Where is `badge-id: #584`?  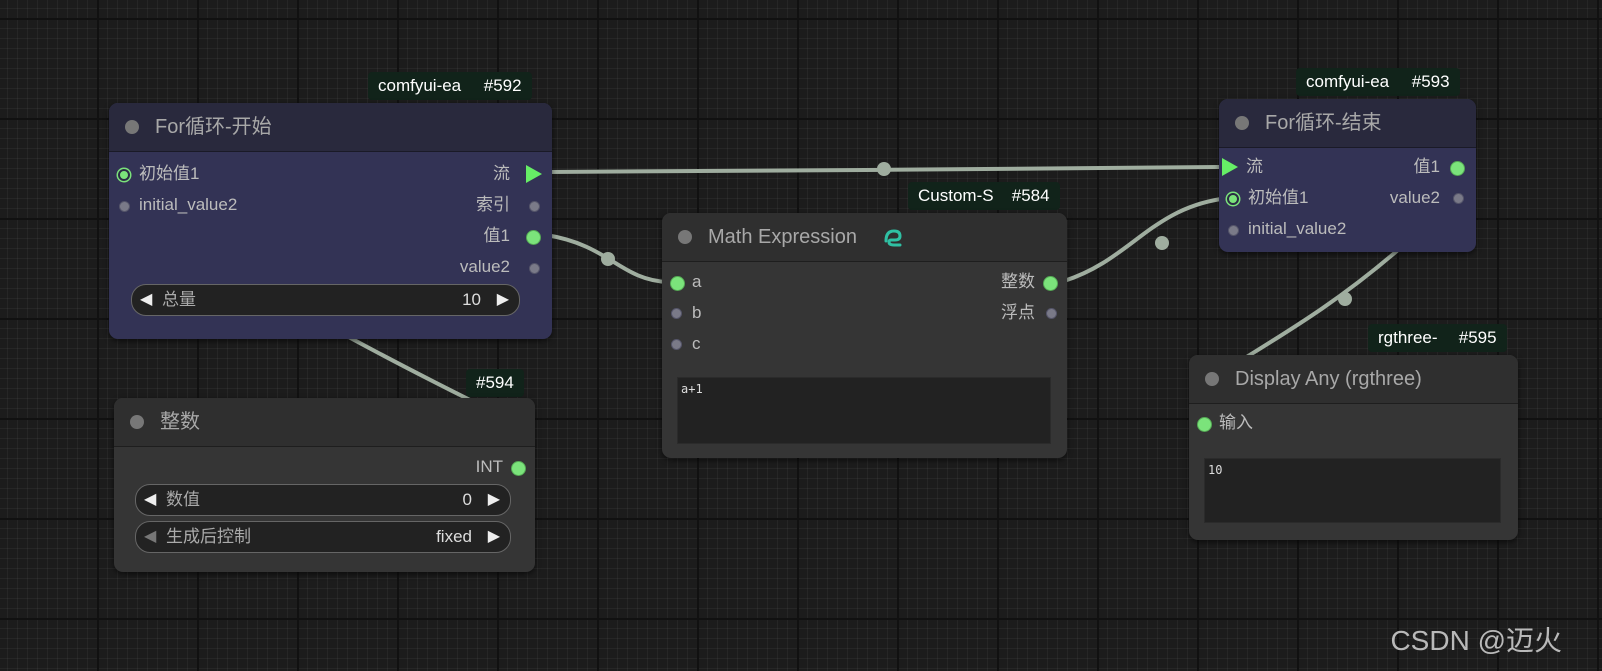
badge-id: #584 is located at coordinates (1030, 195).